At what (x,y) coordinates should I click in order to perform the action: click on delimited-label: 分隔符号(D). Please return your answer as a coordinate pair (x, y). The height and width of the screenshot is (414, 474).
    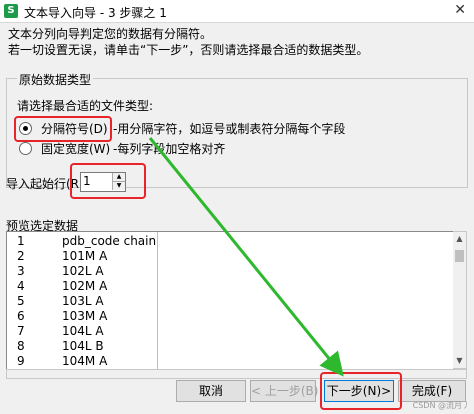
    Looking at the image, I should click on (74, 128).